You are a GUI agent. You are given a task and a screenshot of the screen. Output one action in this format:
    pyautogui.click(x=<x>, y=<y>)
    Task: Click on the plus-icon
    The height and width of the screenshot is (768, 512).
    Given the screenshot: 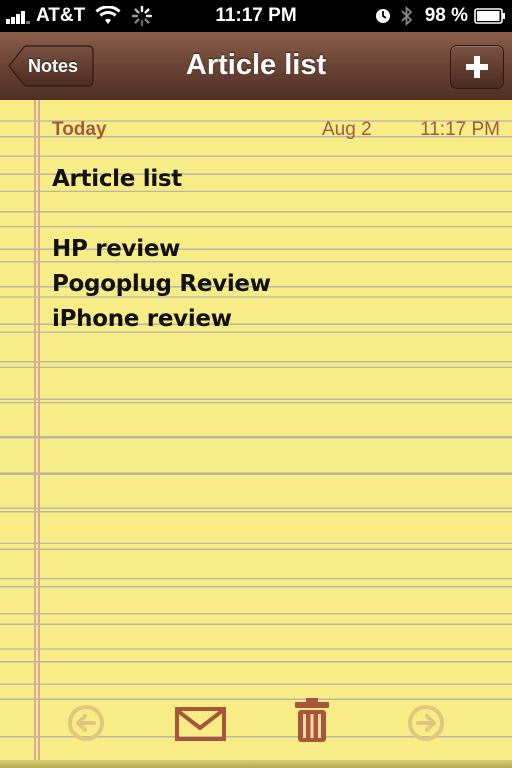 What is the action you would take?
    pyautogui.click(x=477, y=67)
    